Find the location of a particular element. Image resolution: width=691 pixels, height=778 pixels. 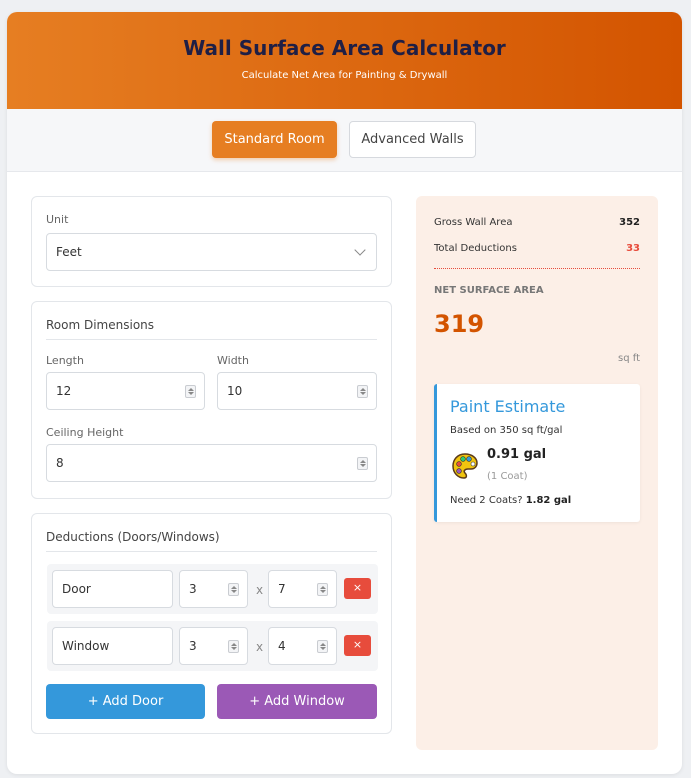

total-deductions-label: Total Deductions is located at coordinates (475, 248).